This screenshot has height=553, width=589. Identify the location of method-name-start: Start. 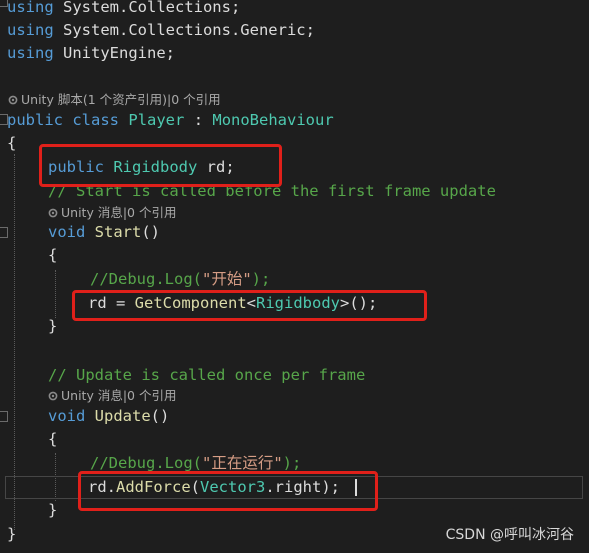
(118, 232).